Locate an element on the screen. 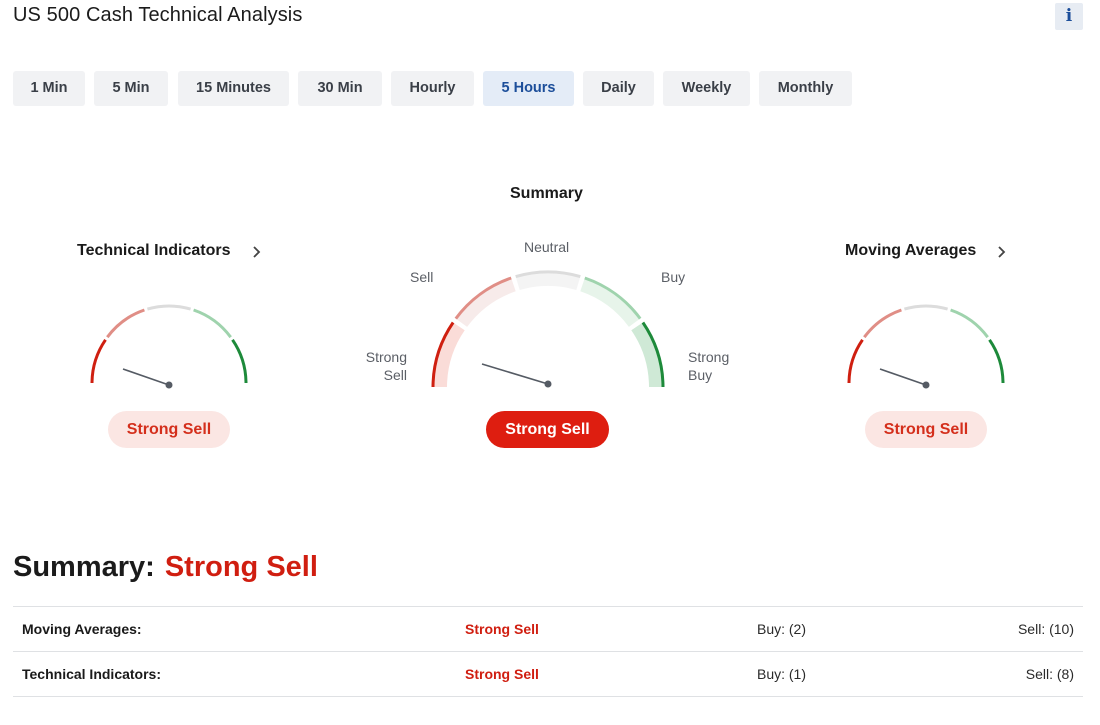 Image resolution: width=1100 pixels, height=725 pixels. row-buy-count: Buy: (2) is located at coordinates (781, 629).